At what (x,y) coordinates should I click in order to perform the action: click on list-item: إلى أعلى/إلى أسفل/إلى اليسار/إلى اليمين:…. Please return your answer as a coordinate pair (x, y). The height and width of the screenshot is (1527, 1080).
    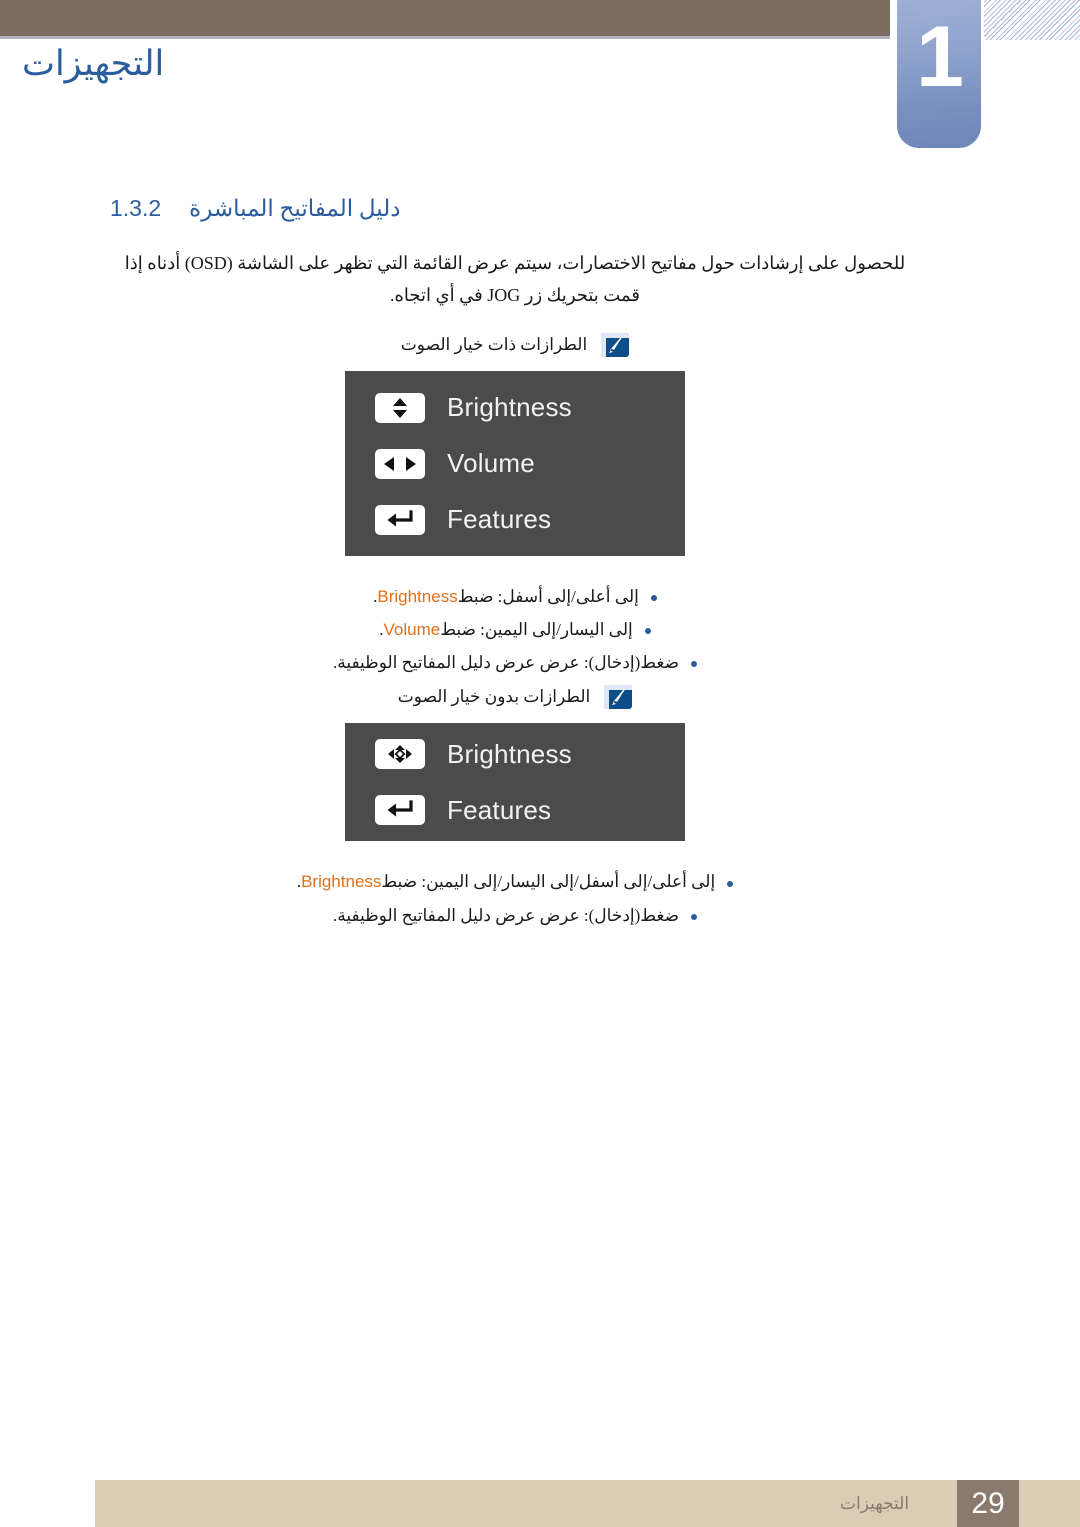
    Looking at the image, I should click on (515, 881).